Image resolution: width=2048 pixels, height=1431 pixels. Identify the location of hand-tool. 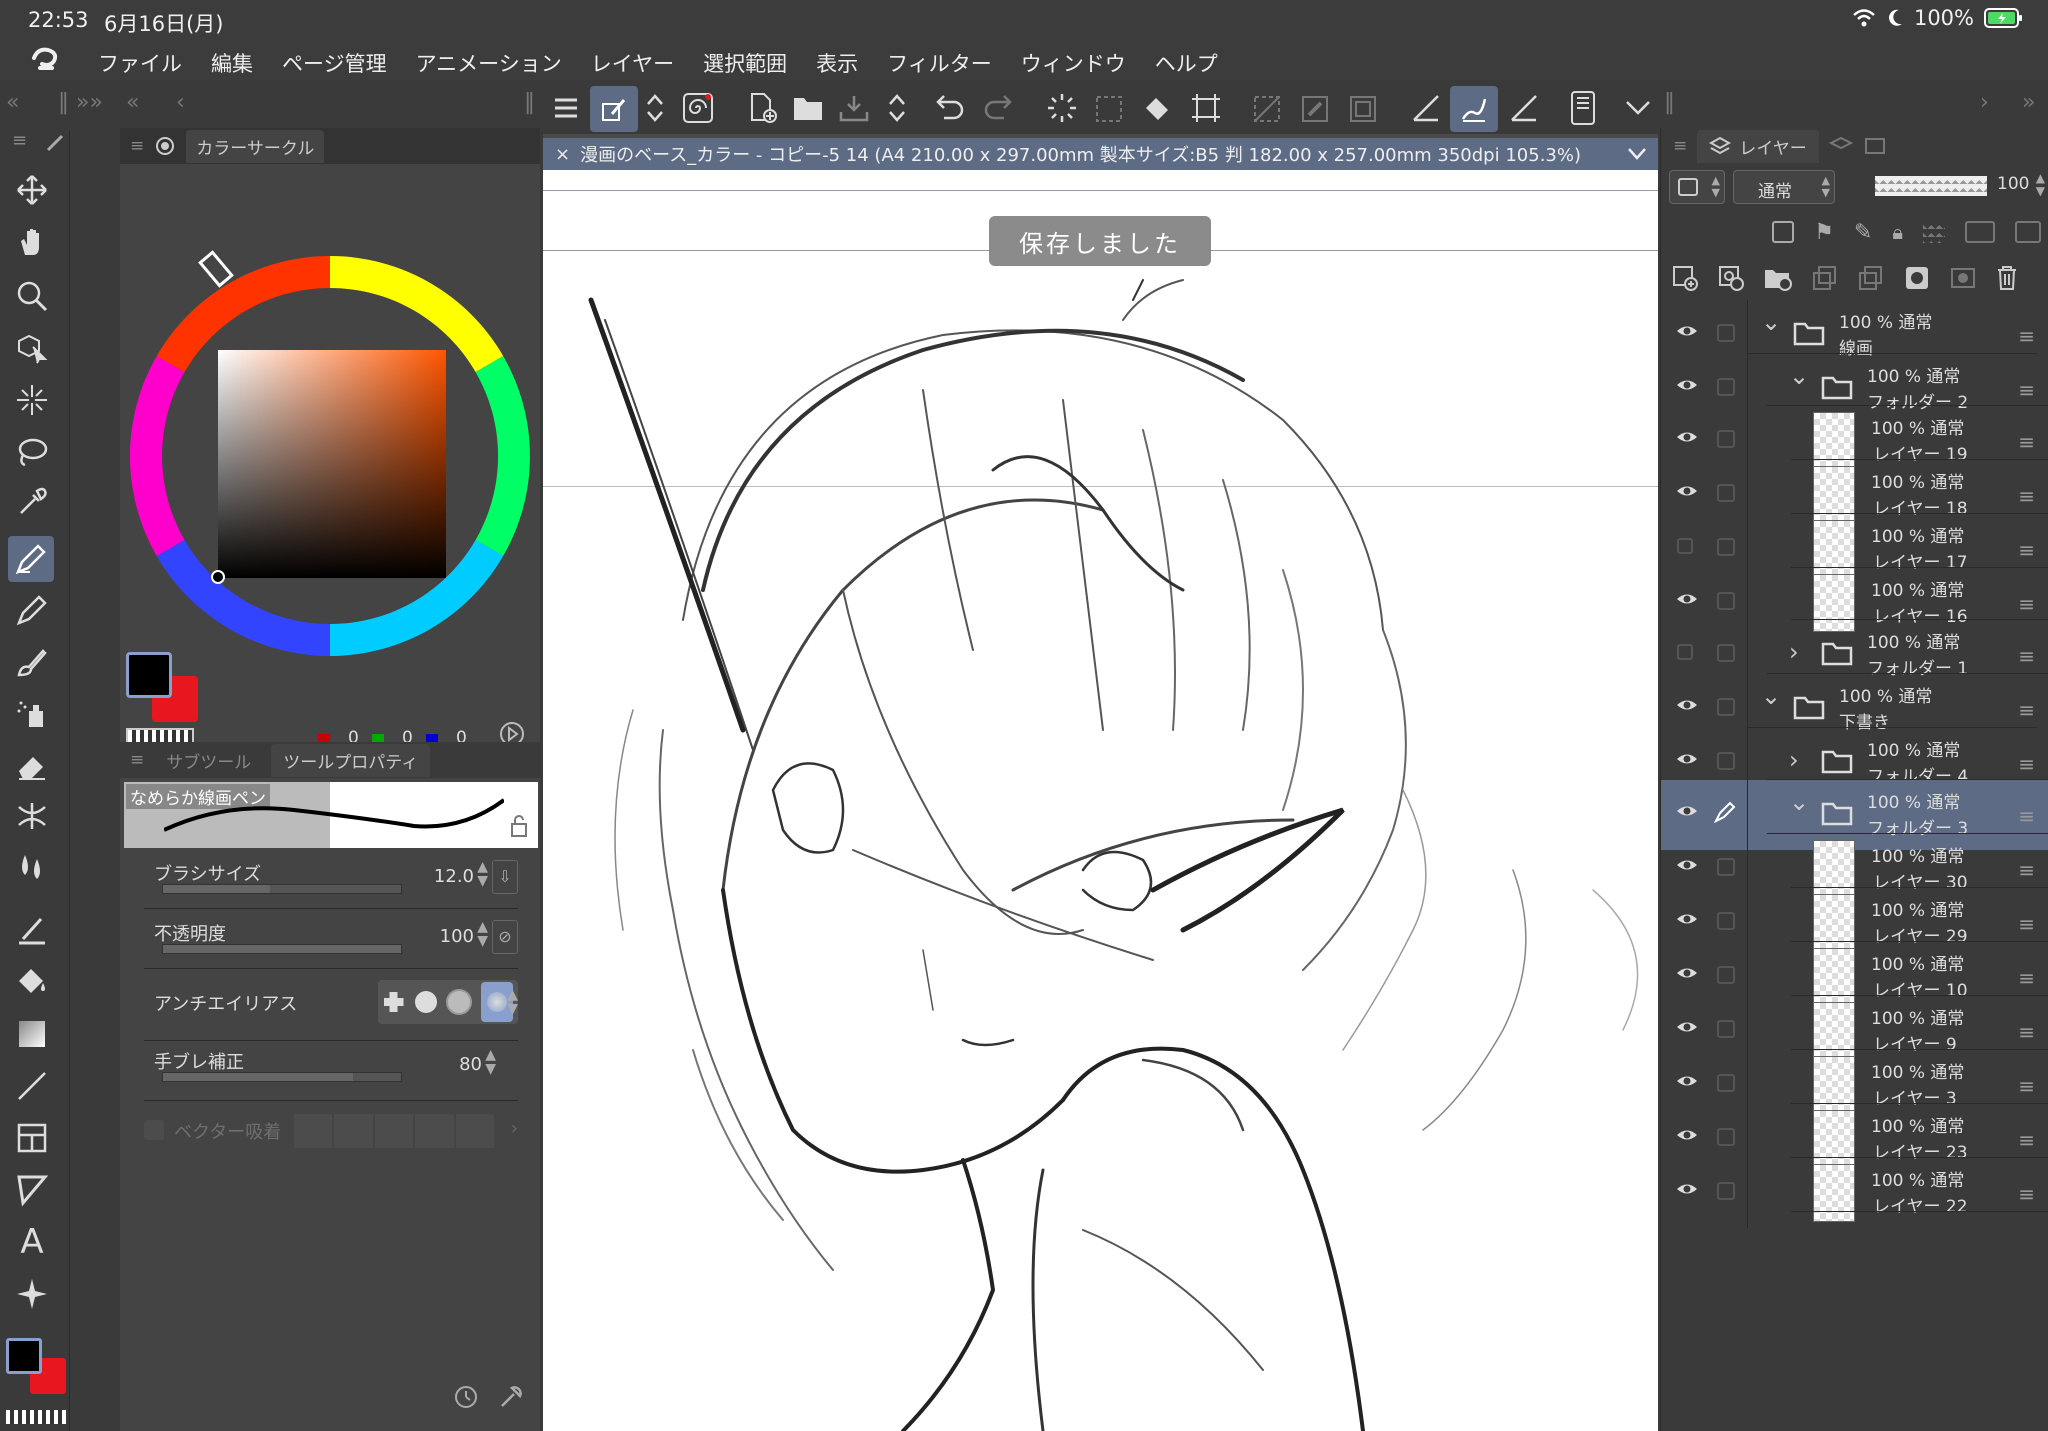
(32, 242).